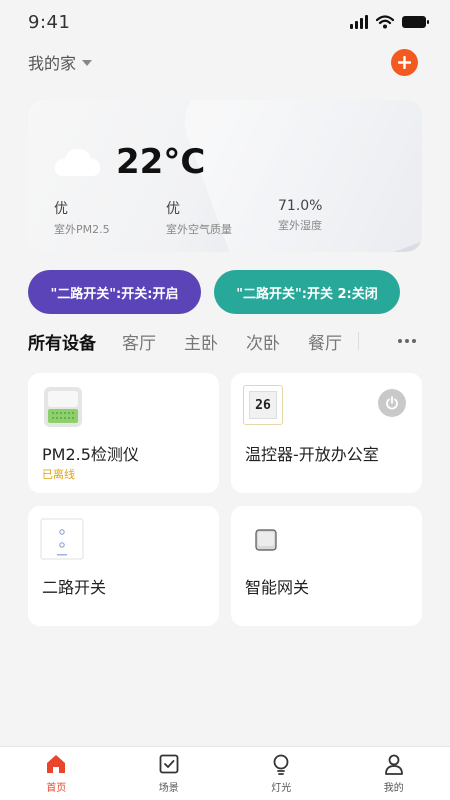  I want to click on nav-lighting: 灯光, so click(281, 773).